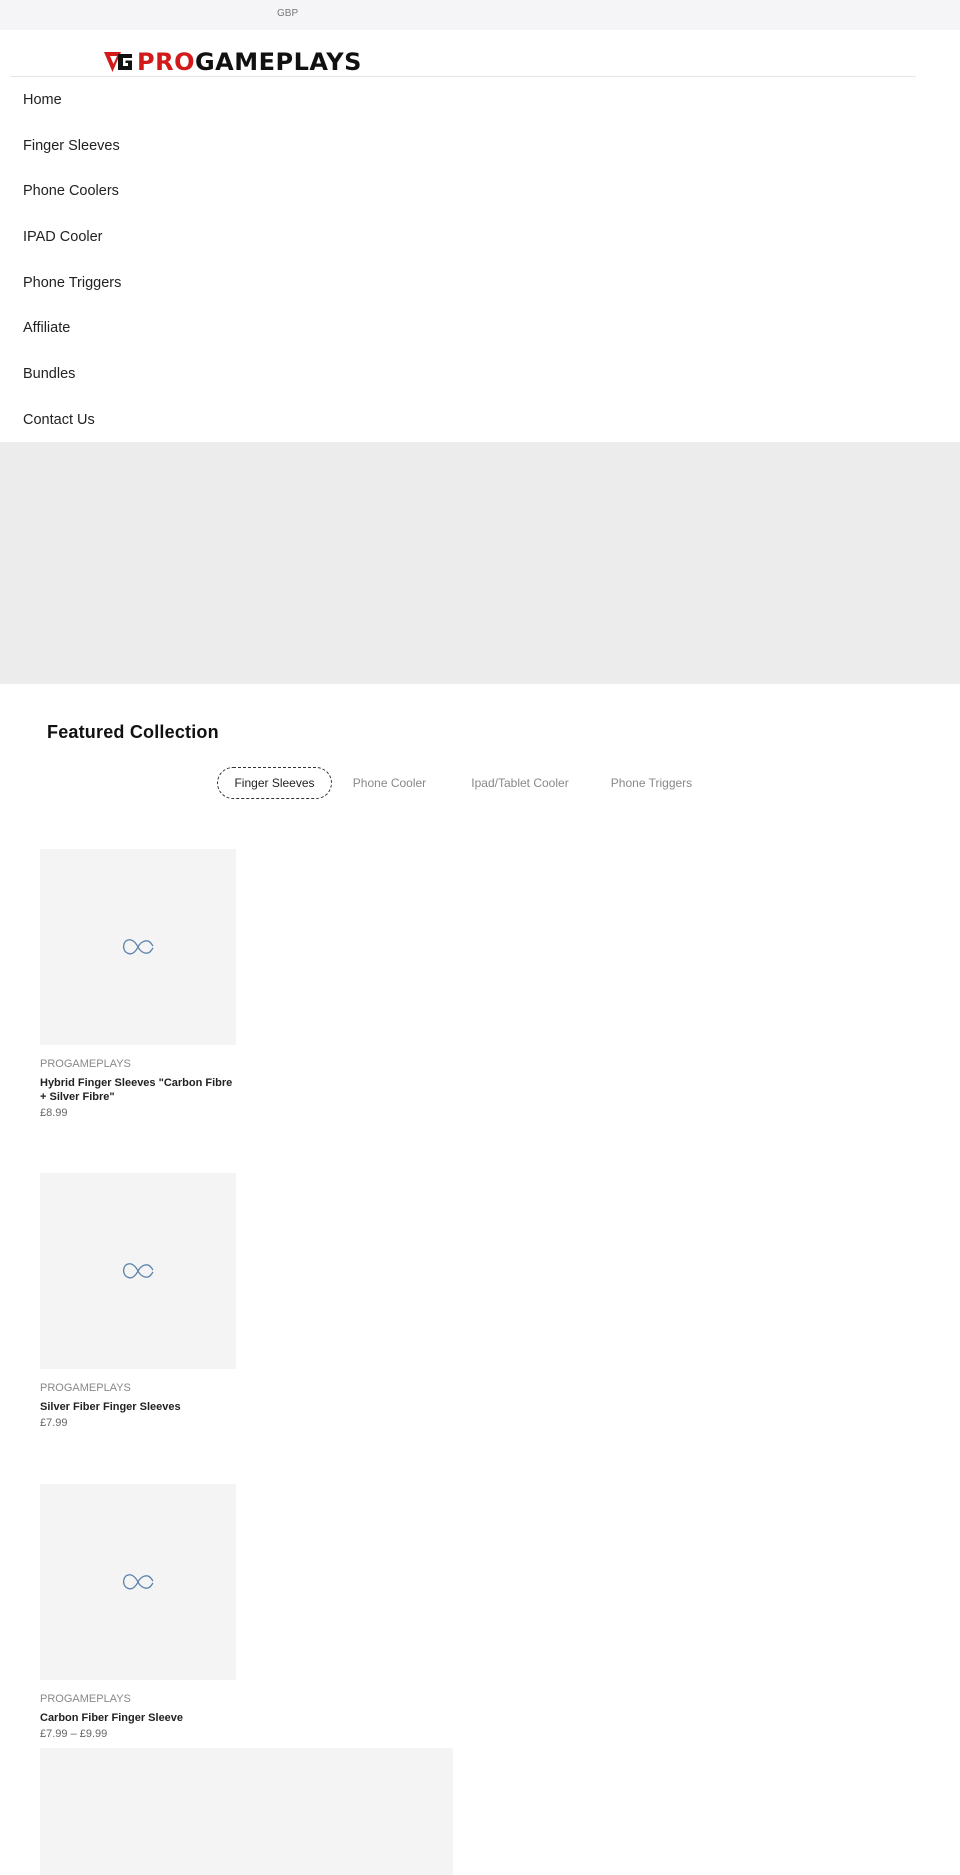 The image size is (960, 1875). What do you see at coordinates (480, 283) in the screenshot?
I see `nav-item-phone-triggers: Phone Triggers` at bounding box center [480, 283].